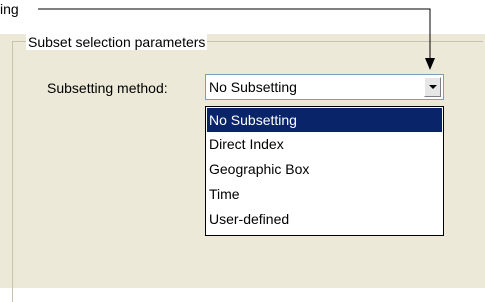 The image size is (485, 302). I want to click on option-direct-index: Direct Index, so click(324, 144).